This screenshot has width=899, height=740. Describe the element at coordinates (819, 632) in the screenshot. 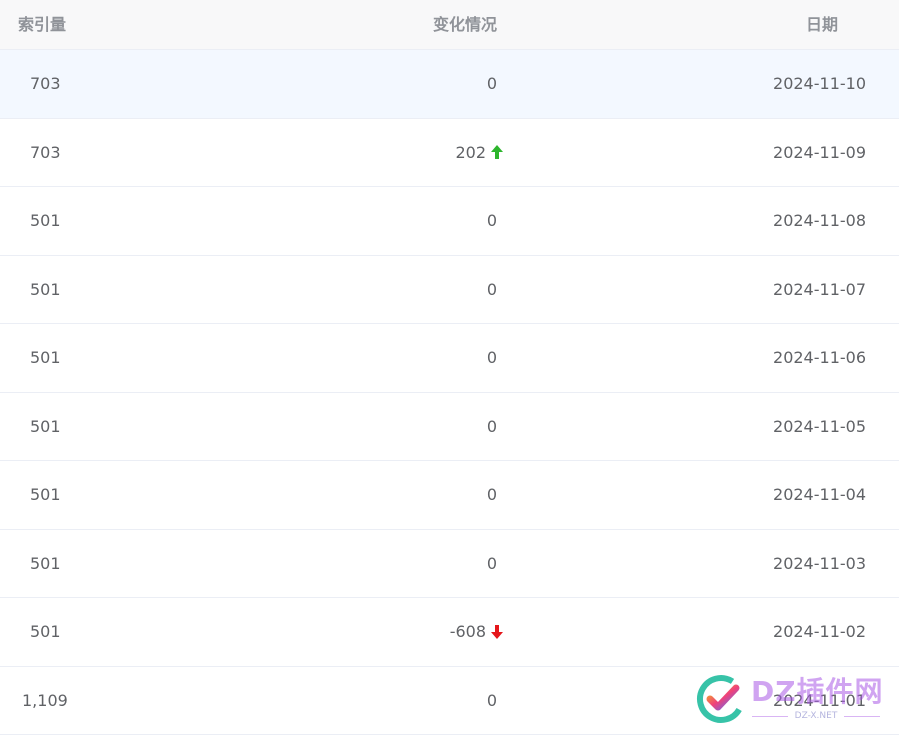

I see `cell-date: 2024-11-02` at that location.